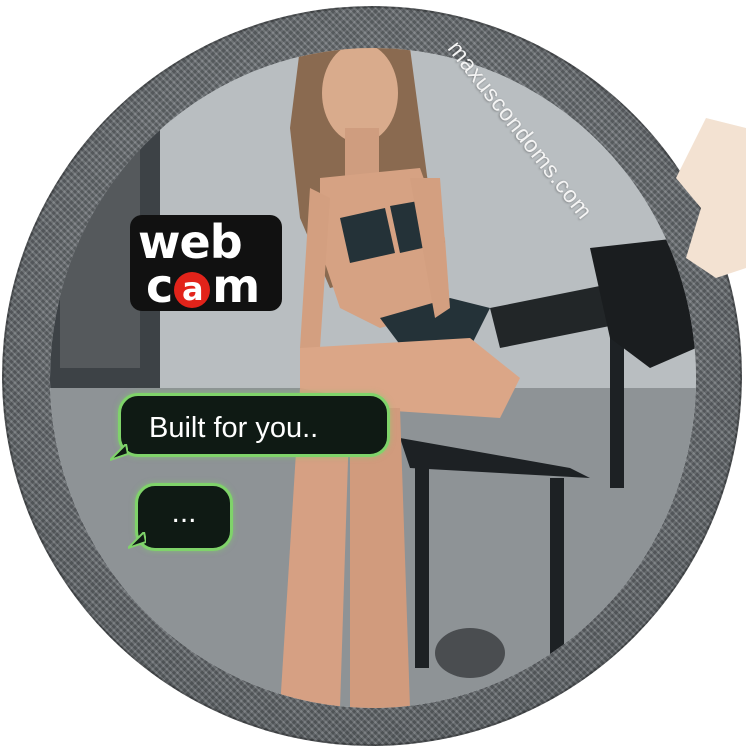 This screenshot has width=746, height=747. Describe the element at coordinates (711, 198) in the screenshot. I see `torn-wrapper-edge` at that location.